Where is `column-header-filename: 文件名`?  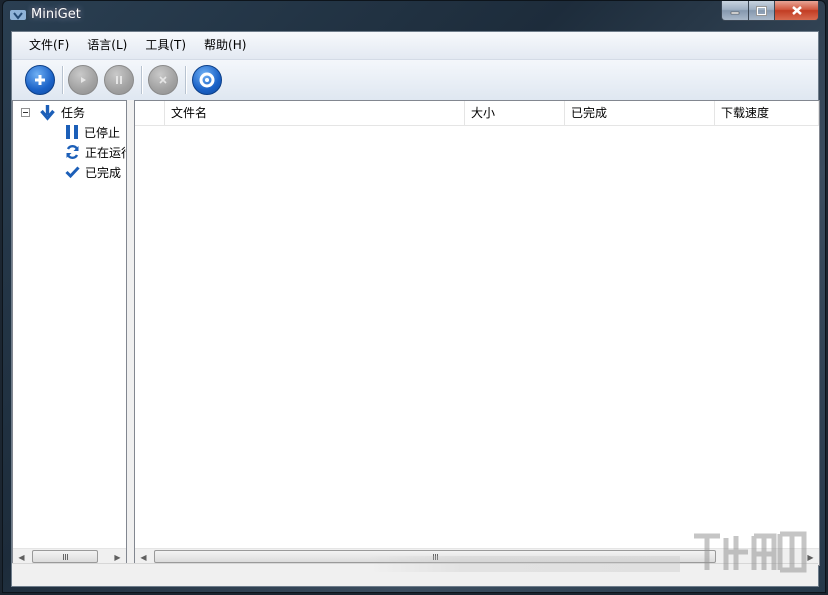
column-header-filename: 文件名 is located at coordinates (315, 113).